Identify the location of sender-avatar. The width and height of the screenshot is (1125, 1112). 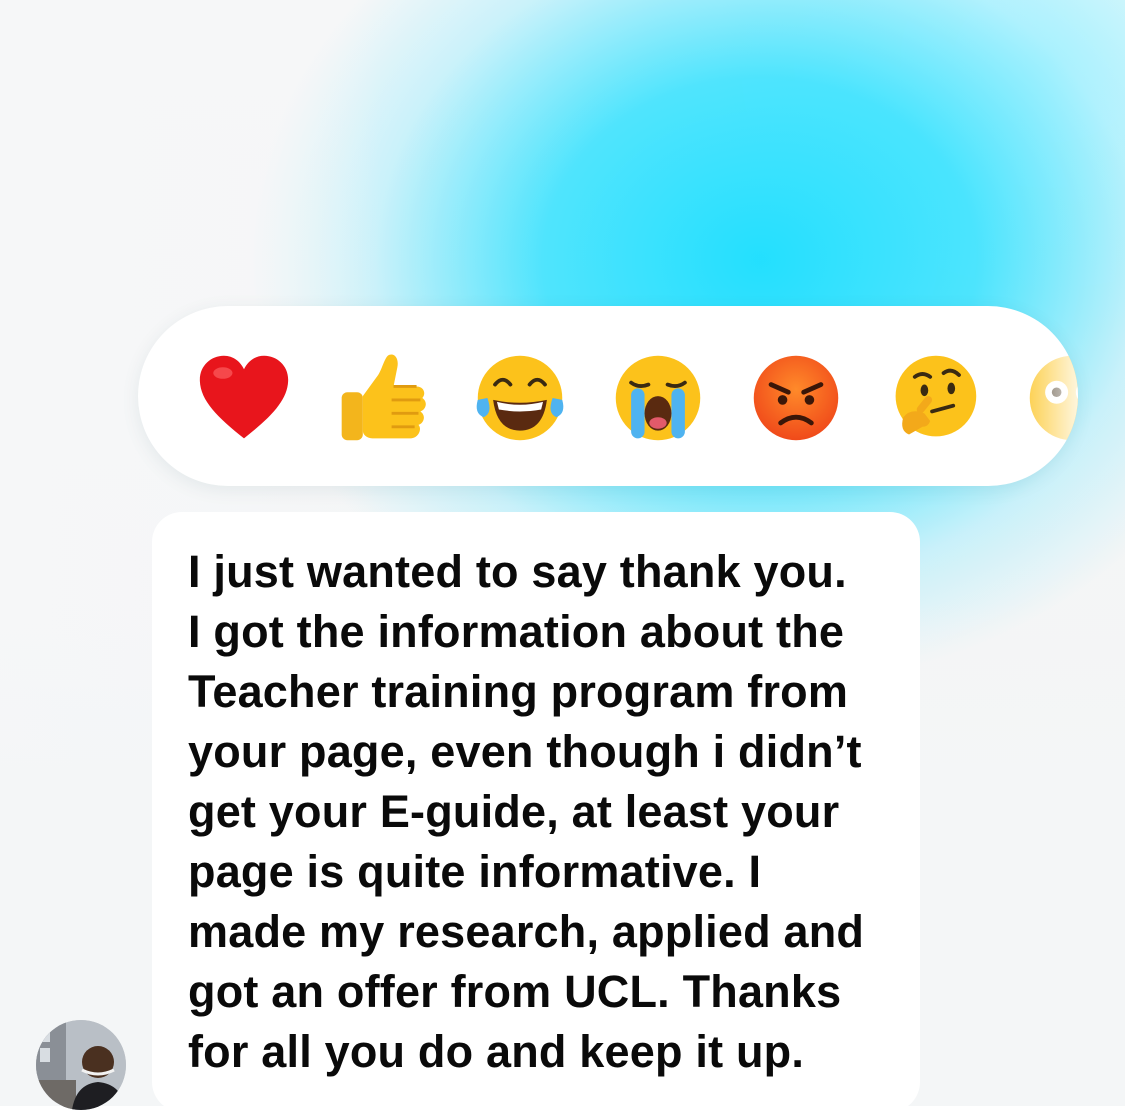
(81, 1065).